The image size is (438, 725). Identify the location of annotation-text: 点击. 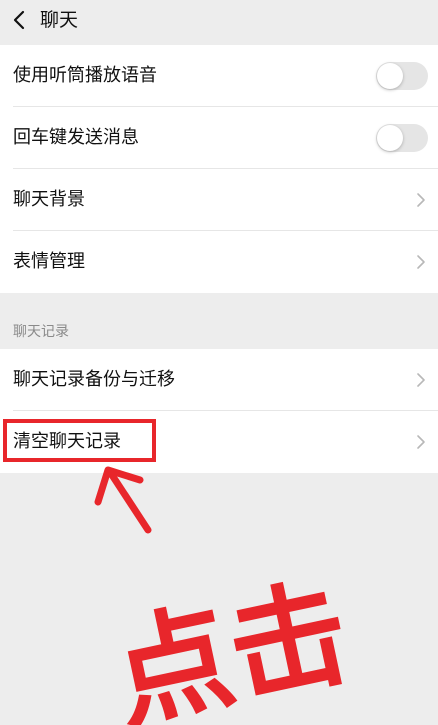
(231, 643).